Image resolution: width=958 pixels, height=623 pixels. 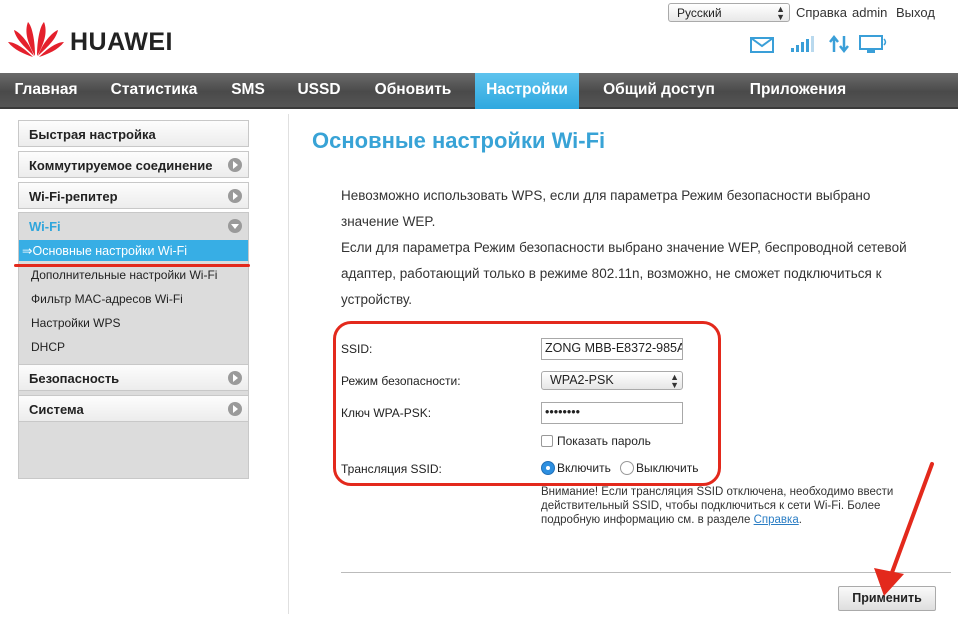 I want to click on sidebar-item-dhcp: DHCP, so click(x=48, y=347).